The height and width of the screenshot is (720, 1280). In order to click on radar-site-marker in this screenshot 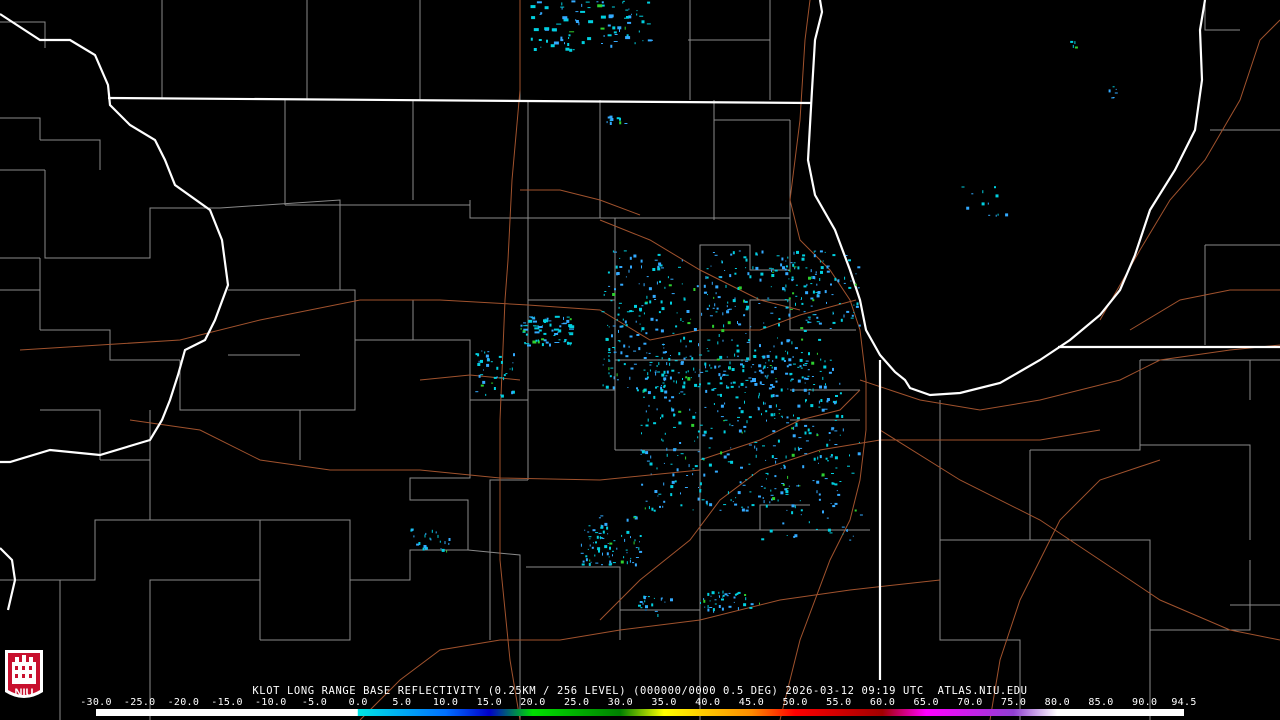, I will do `click(754, 380)`.